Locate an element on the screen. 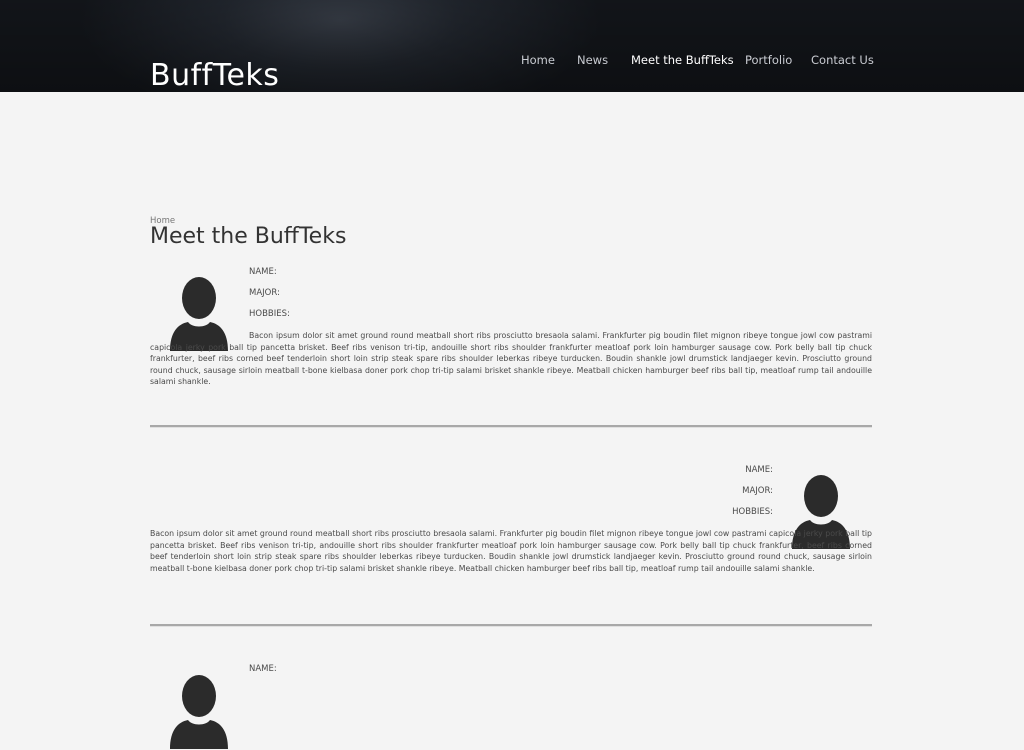  site-logo: BuffTeks is located at coordinates (214, 76).